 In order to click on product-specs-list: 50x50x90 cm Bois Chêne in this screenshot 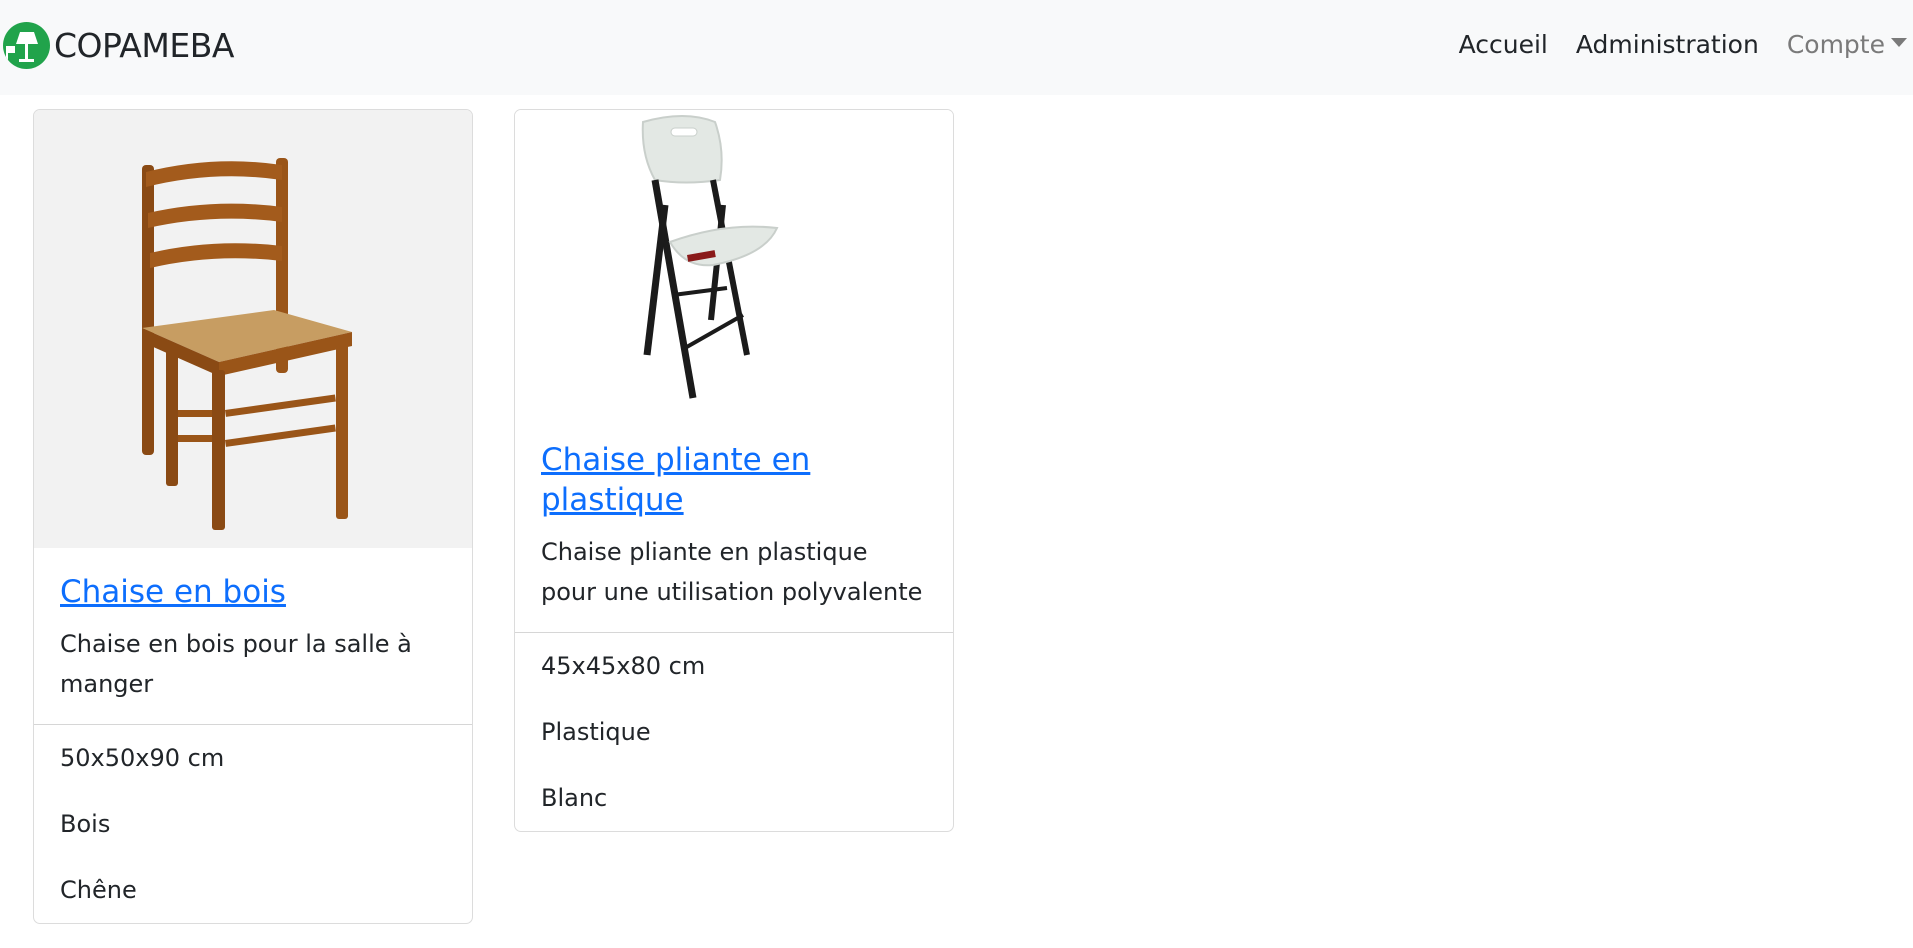, I will do `click(253, 823)`.